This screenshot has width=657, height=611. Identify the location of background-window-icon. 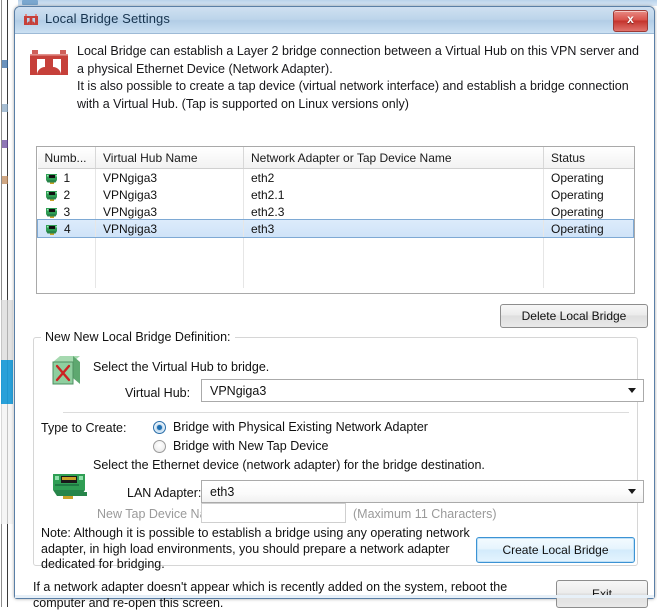
(30, 2).